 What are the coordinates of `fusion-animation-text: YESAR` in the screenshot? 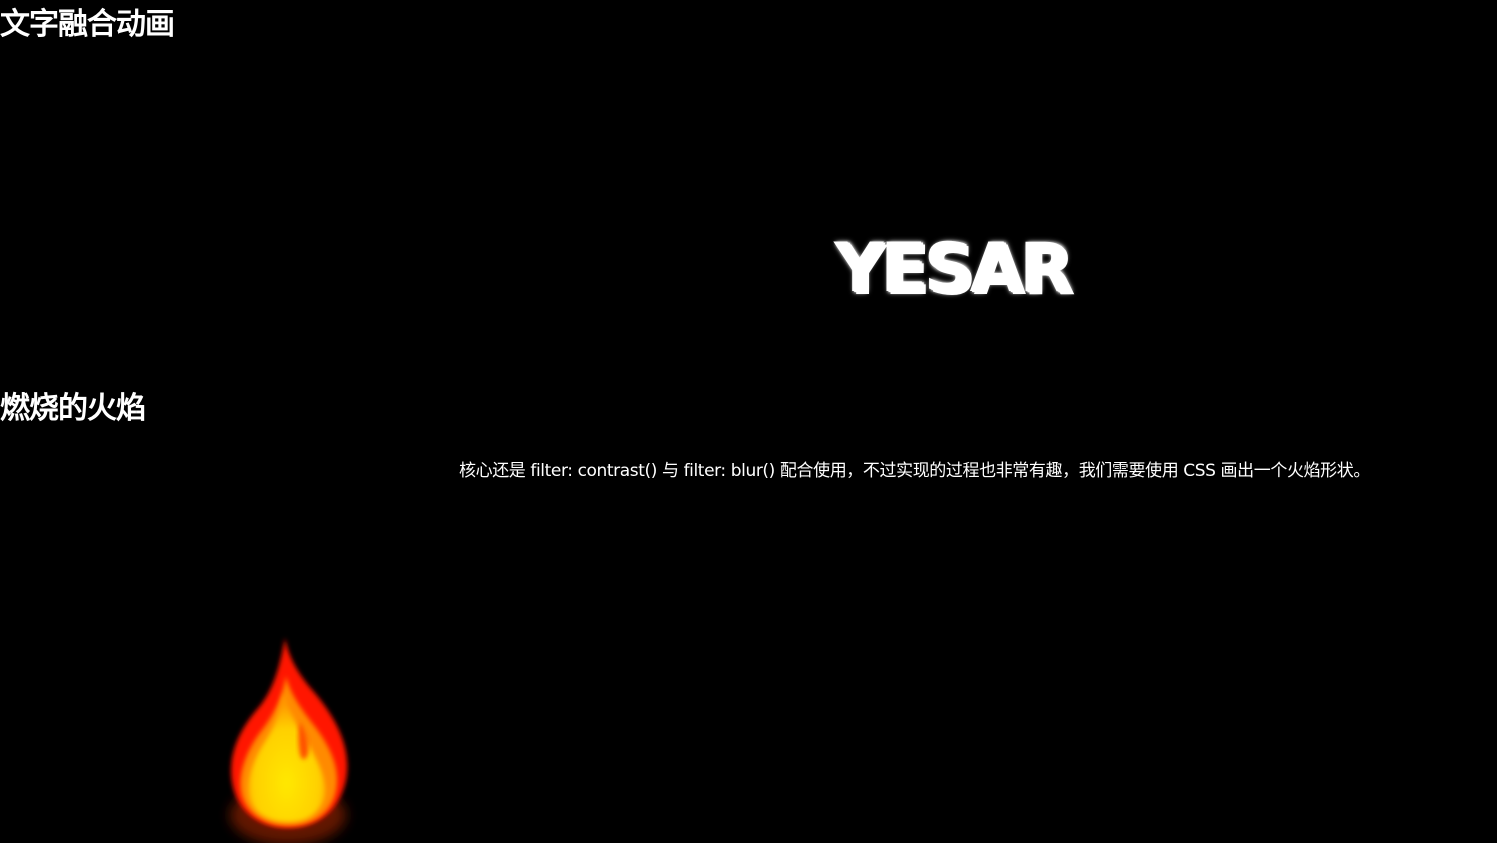 It's located at (955, 269).